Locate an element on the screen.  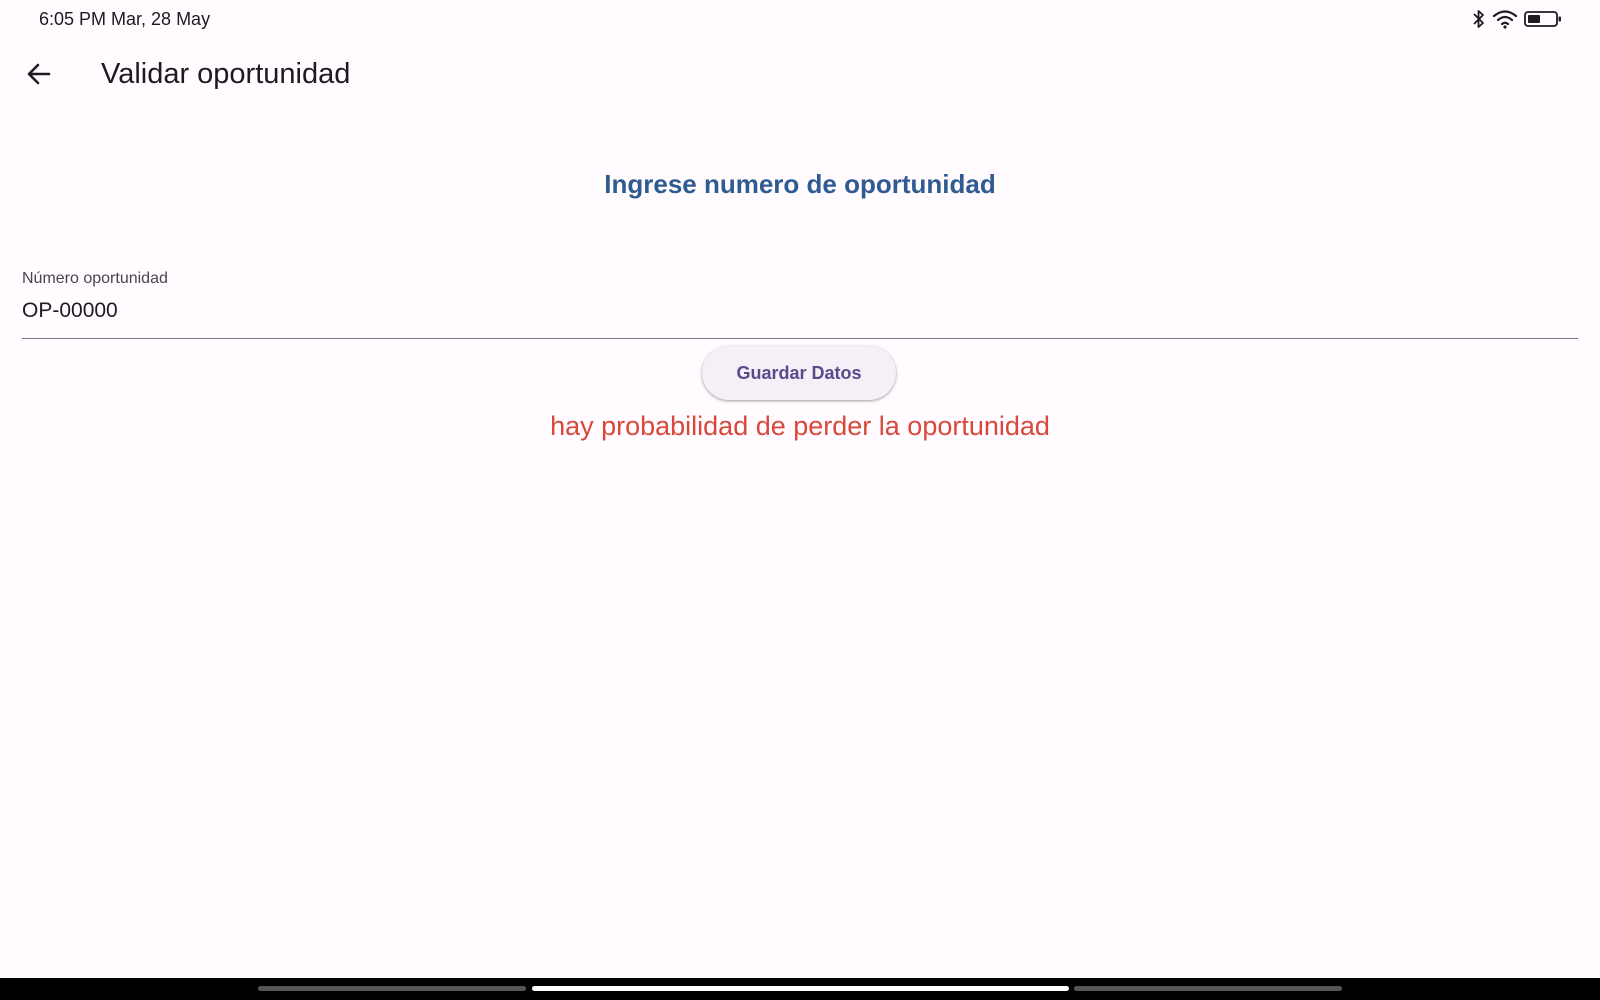
opportunity-number-input is located at coordinates (800, 311).